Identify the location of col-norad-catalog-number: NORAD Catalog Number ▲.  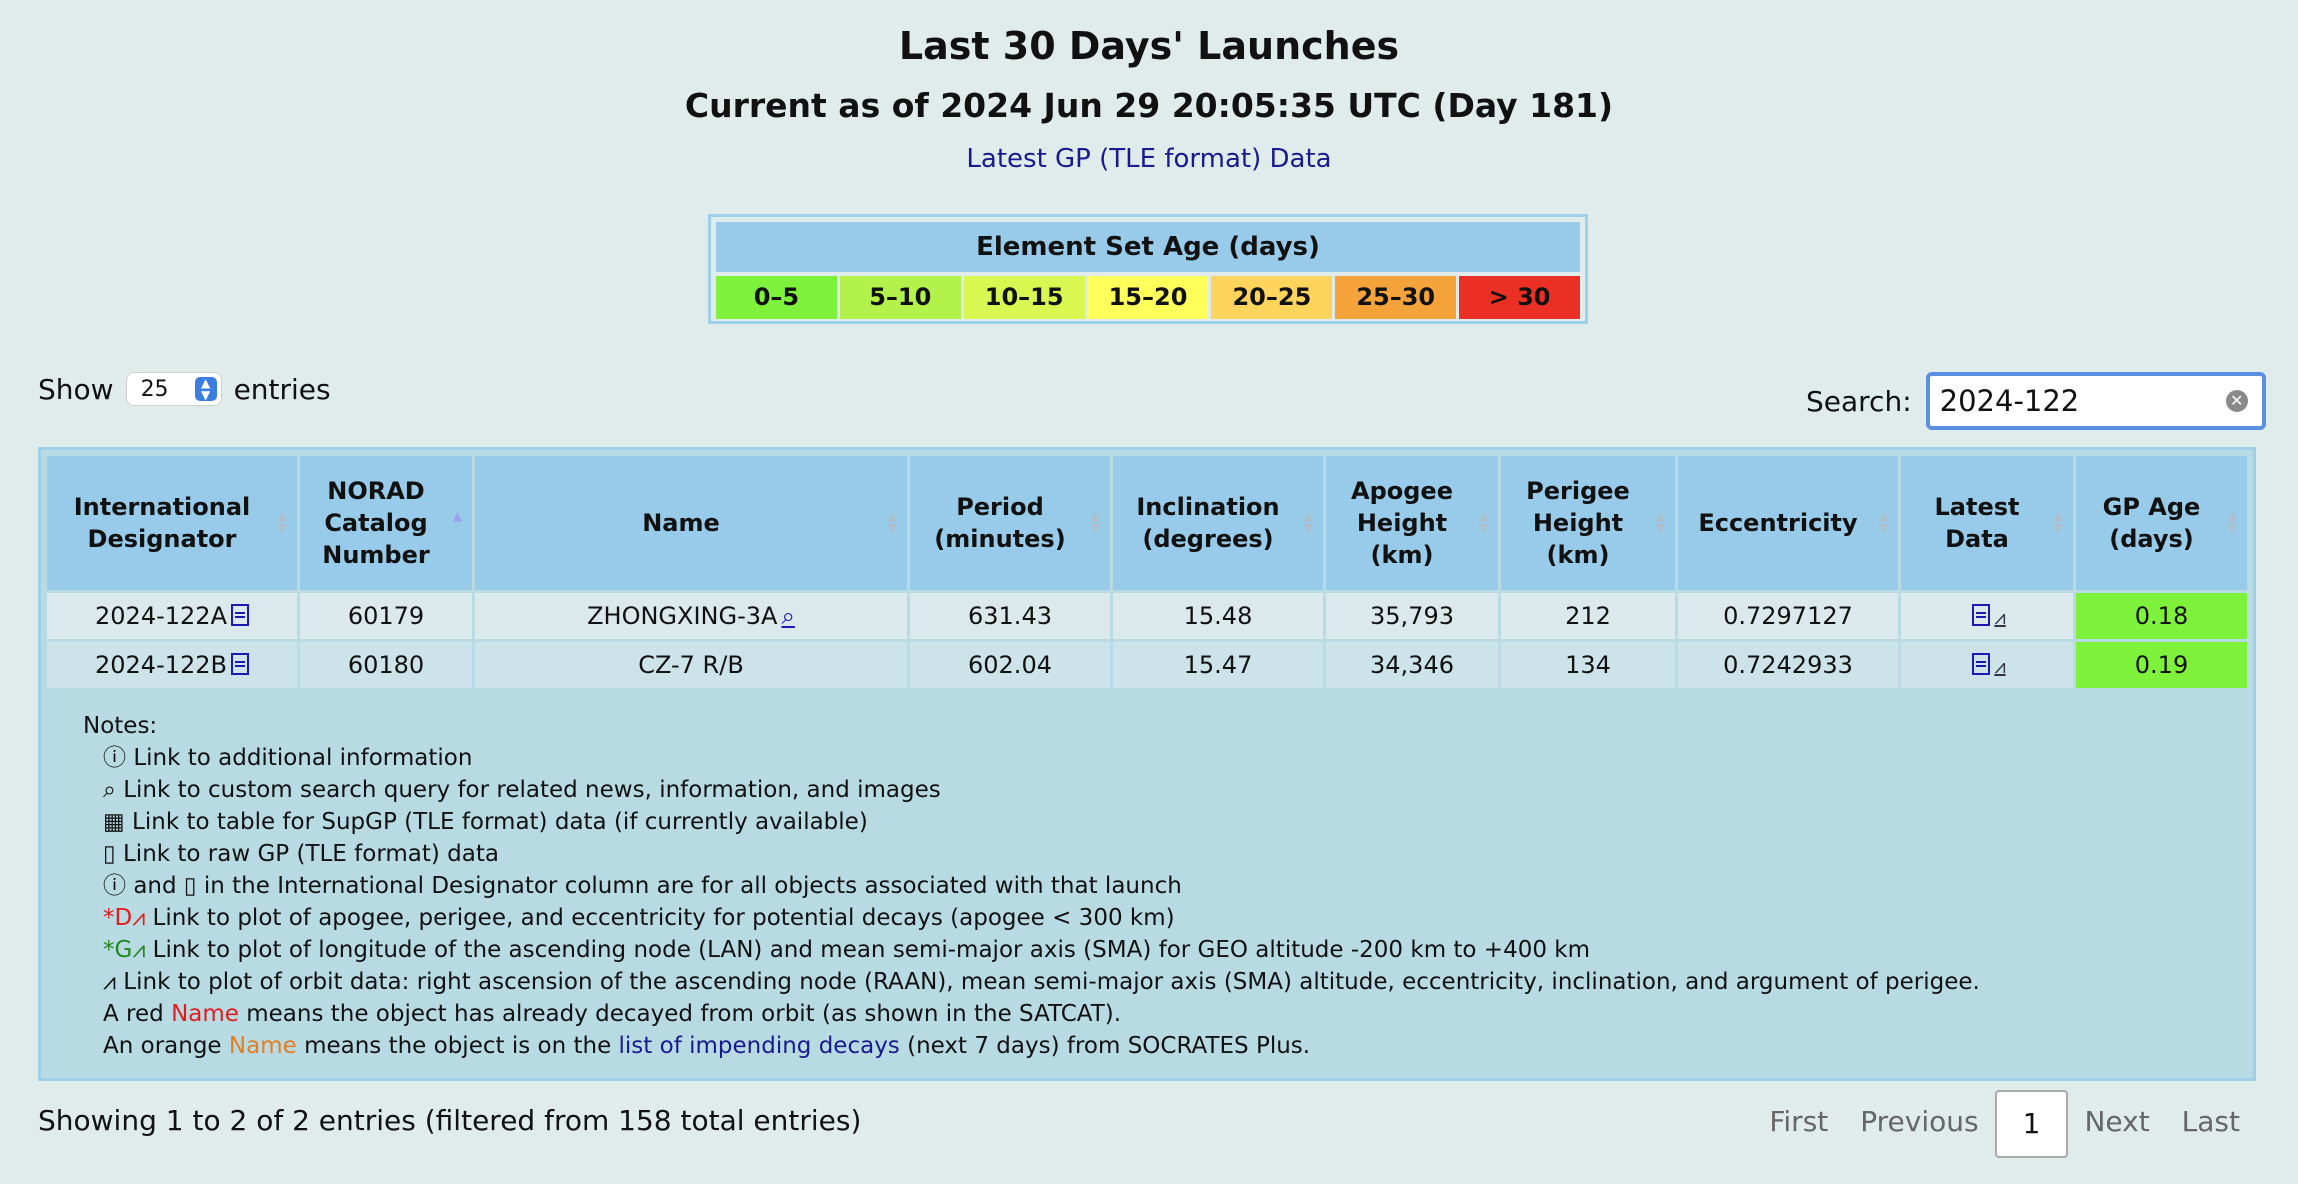
(386, 523).